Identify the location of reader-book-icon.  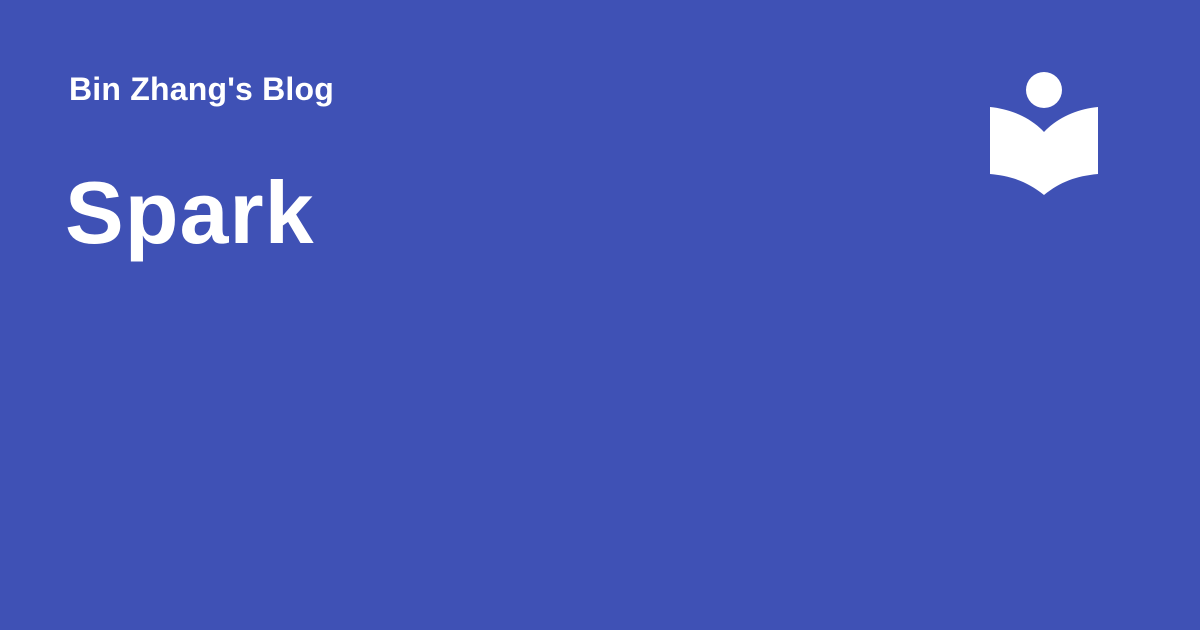
(1044, 134).